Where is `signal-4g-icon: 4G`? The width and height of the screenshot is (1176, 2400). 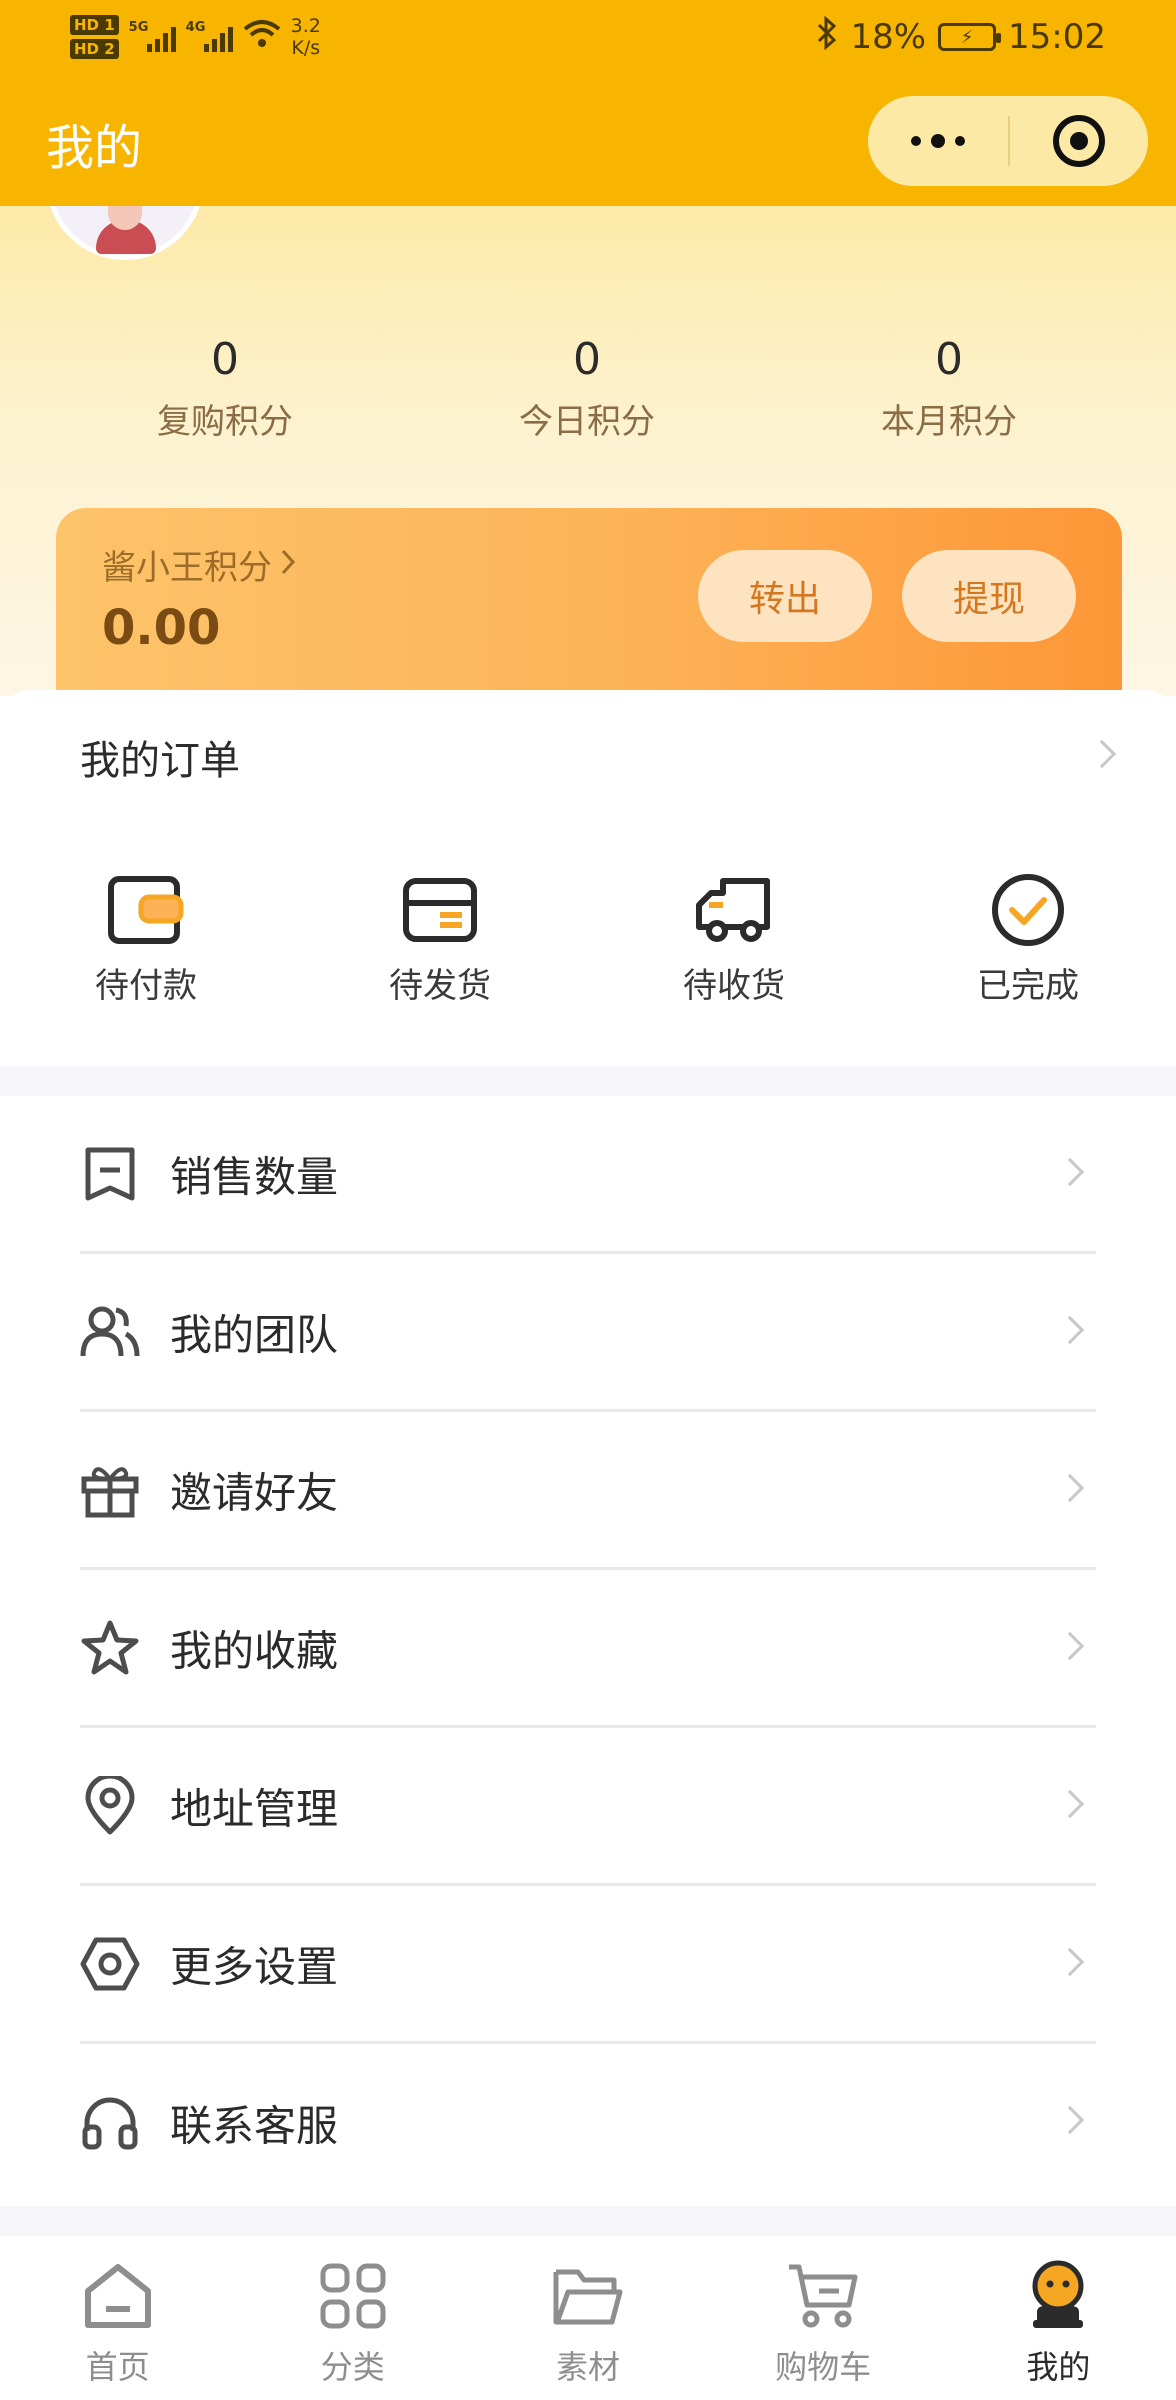
signal-4g-icon: 4G is located at coordinates (209, 36).